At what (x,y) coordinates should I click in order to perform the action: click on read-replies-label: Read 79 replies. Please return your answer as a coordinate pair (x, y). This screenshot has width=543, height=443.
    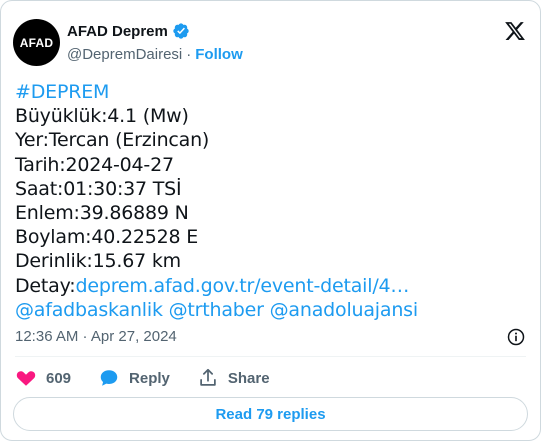
    Looking at the image, I should click on (270, 414).